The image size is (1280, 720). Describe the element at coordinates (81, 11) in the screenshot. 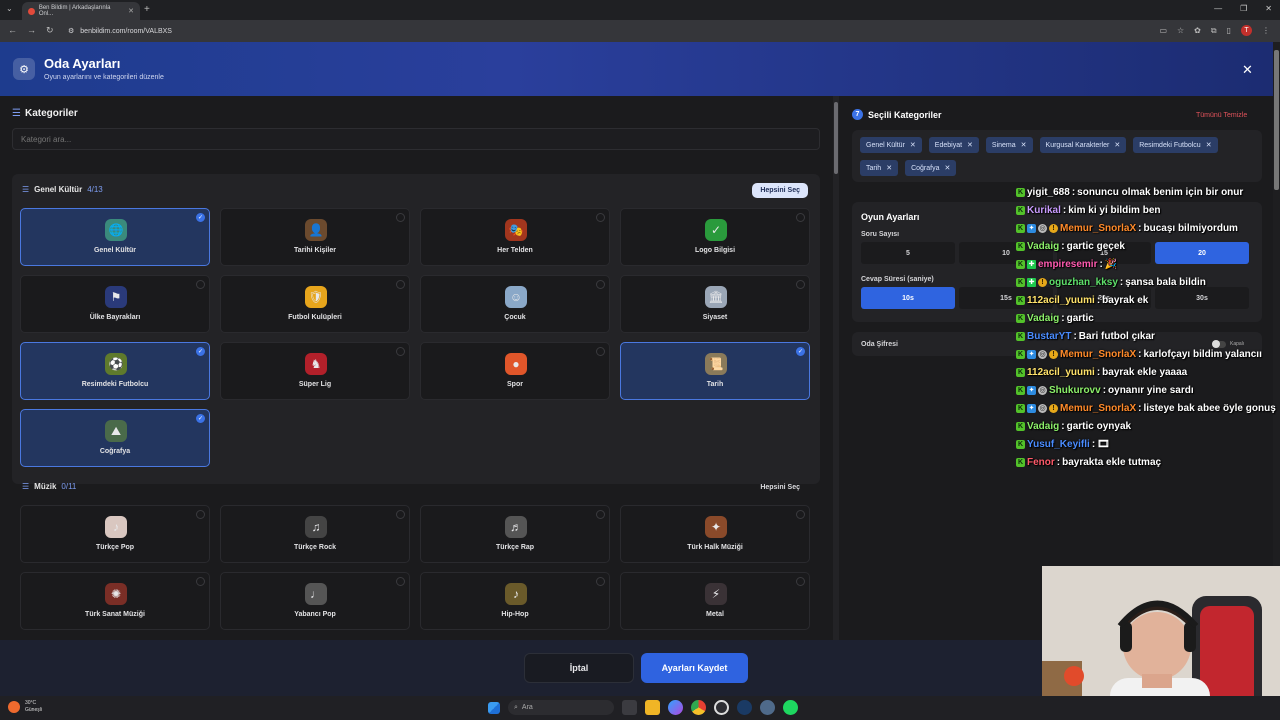

I see `browser-tab: Ben Bildim | Arkadaşlarınla Onl... ✕` at that location.